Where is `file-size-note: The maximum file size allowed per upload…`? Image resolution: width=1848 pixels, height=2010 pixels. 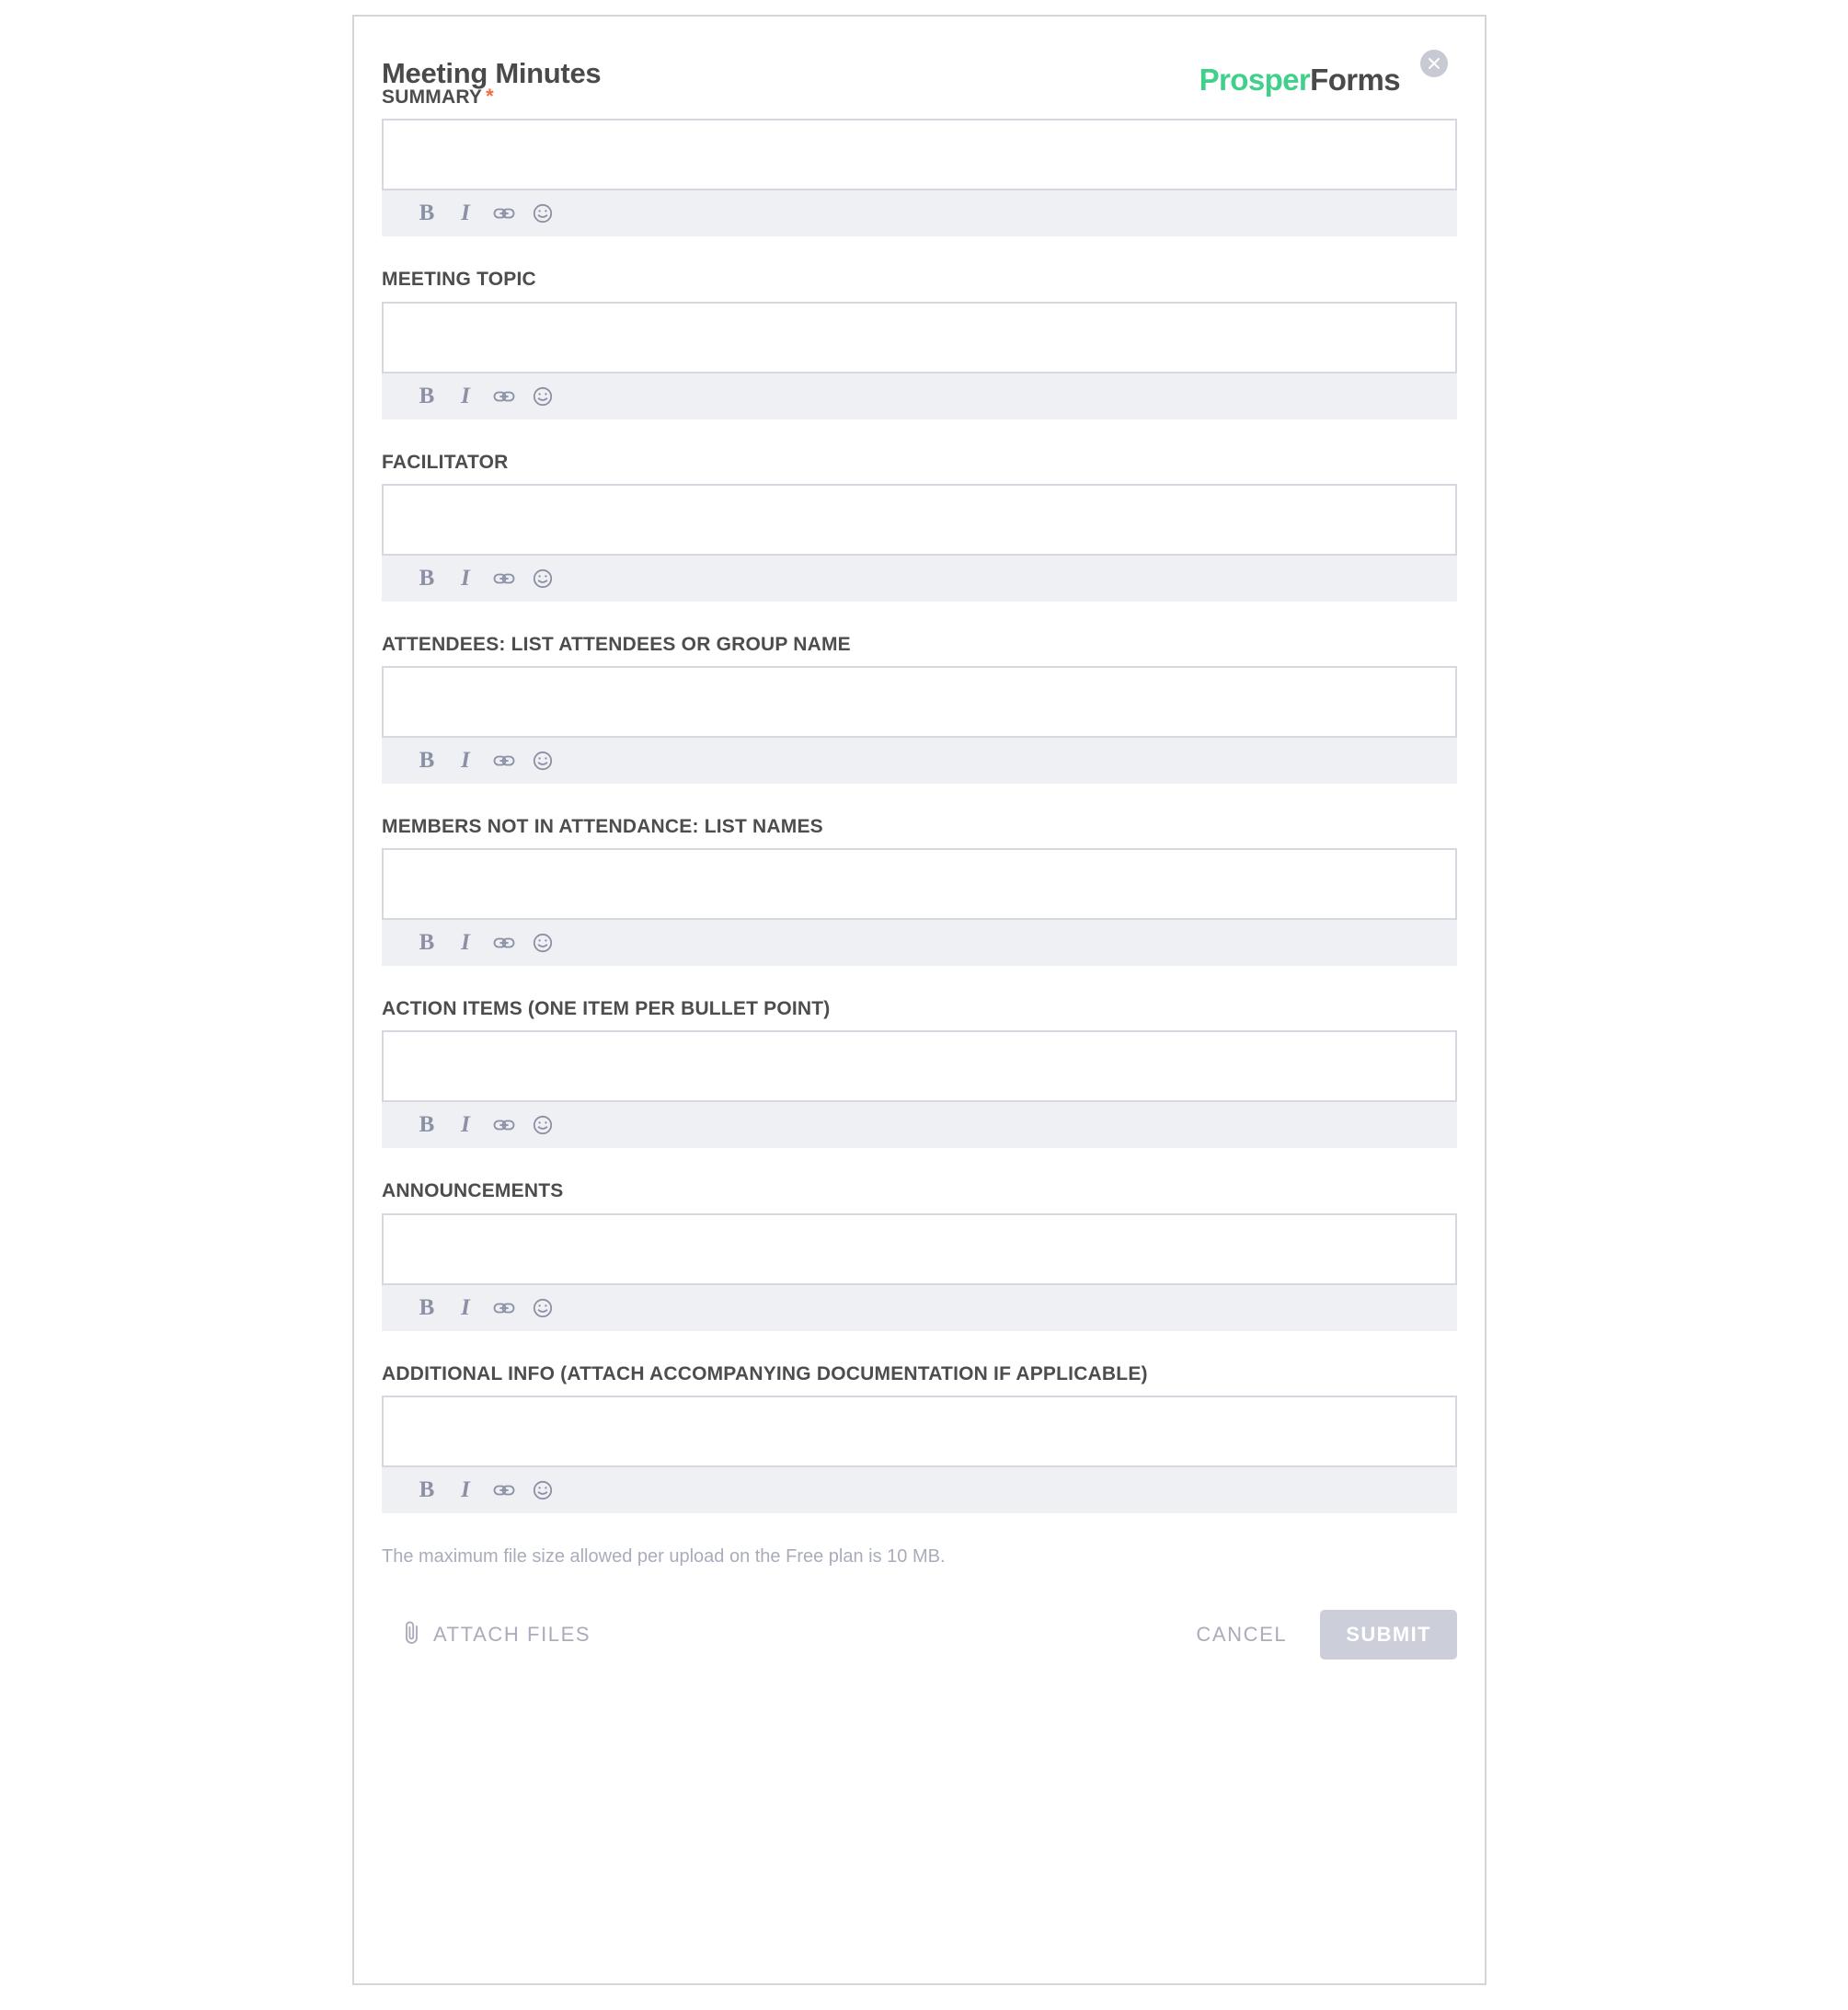 file-size-note: The maximum file size allowed per upload… is located at coordinates (664, 1556).